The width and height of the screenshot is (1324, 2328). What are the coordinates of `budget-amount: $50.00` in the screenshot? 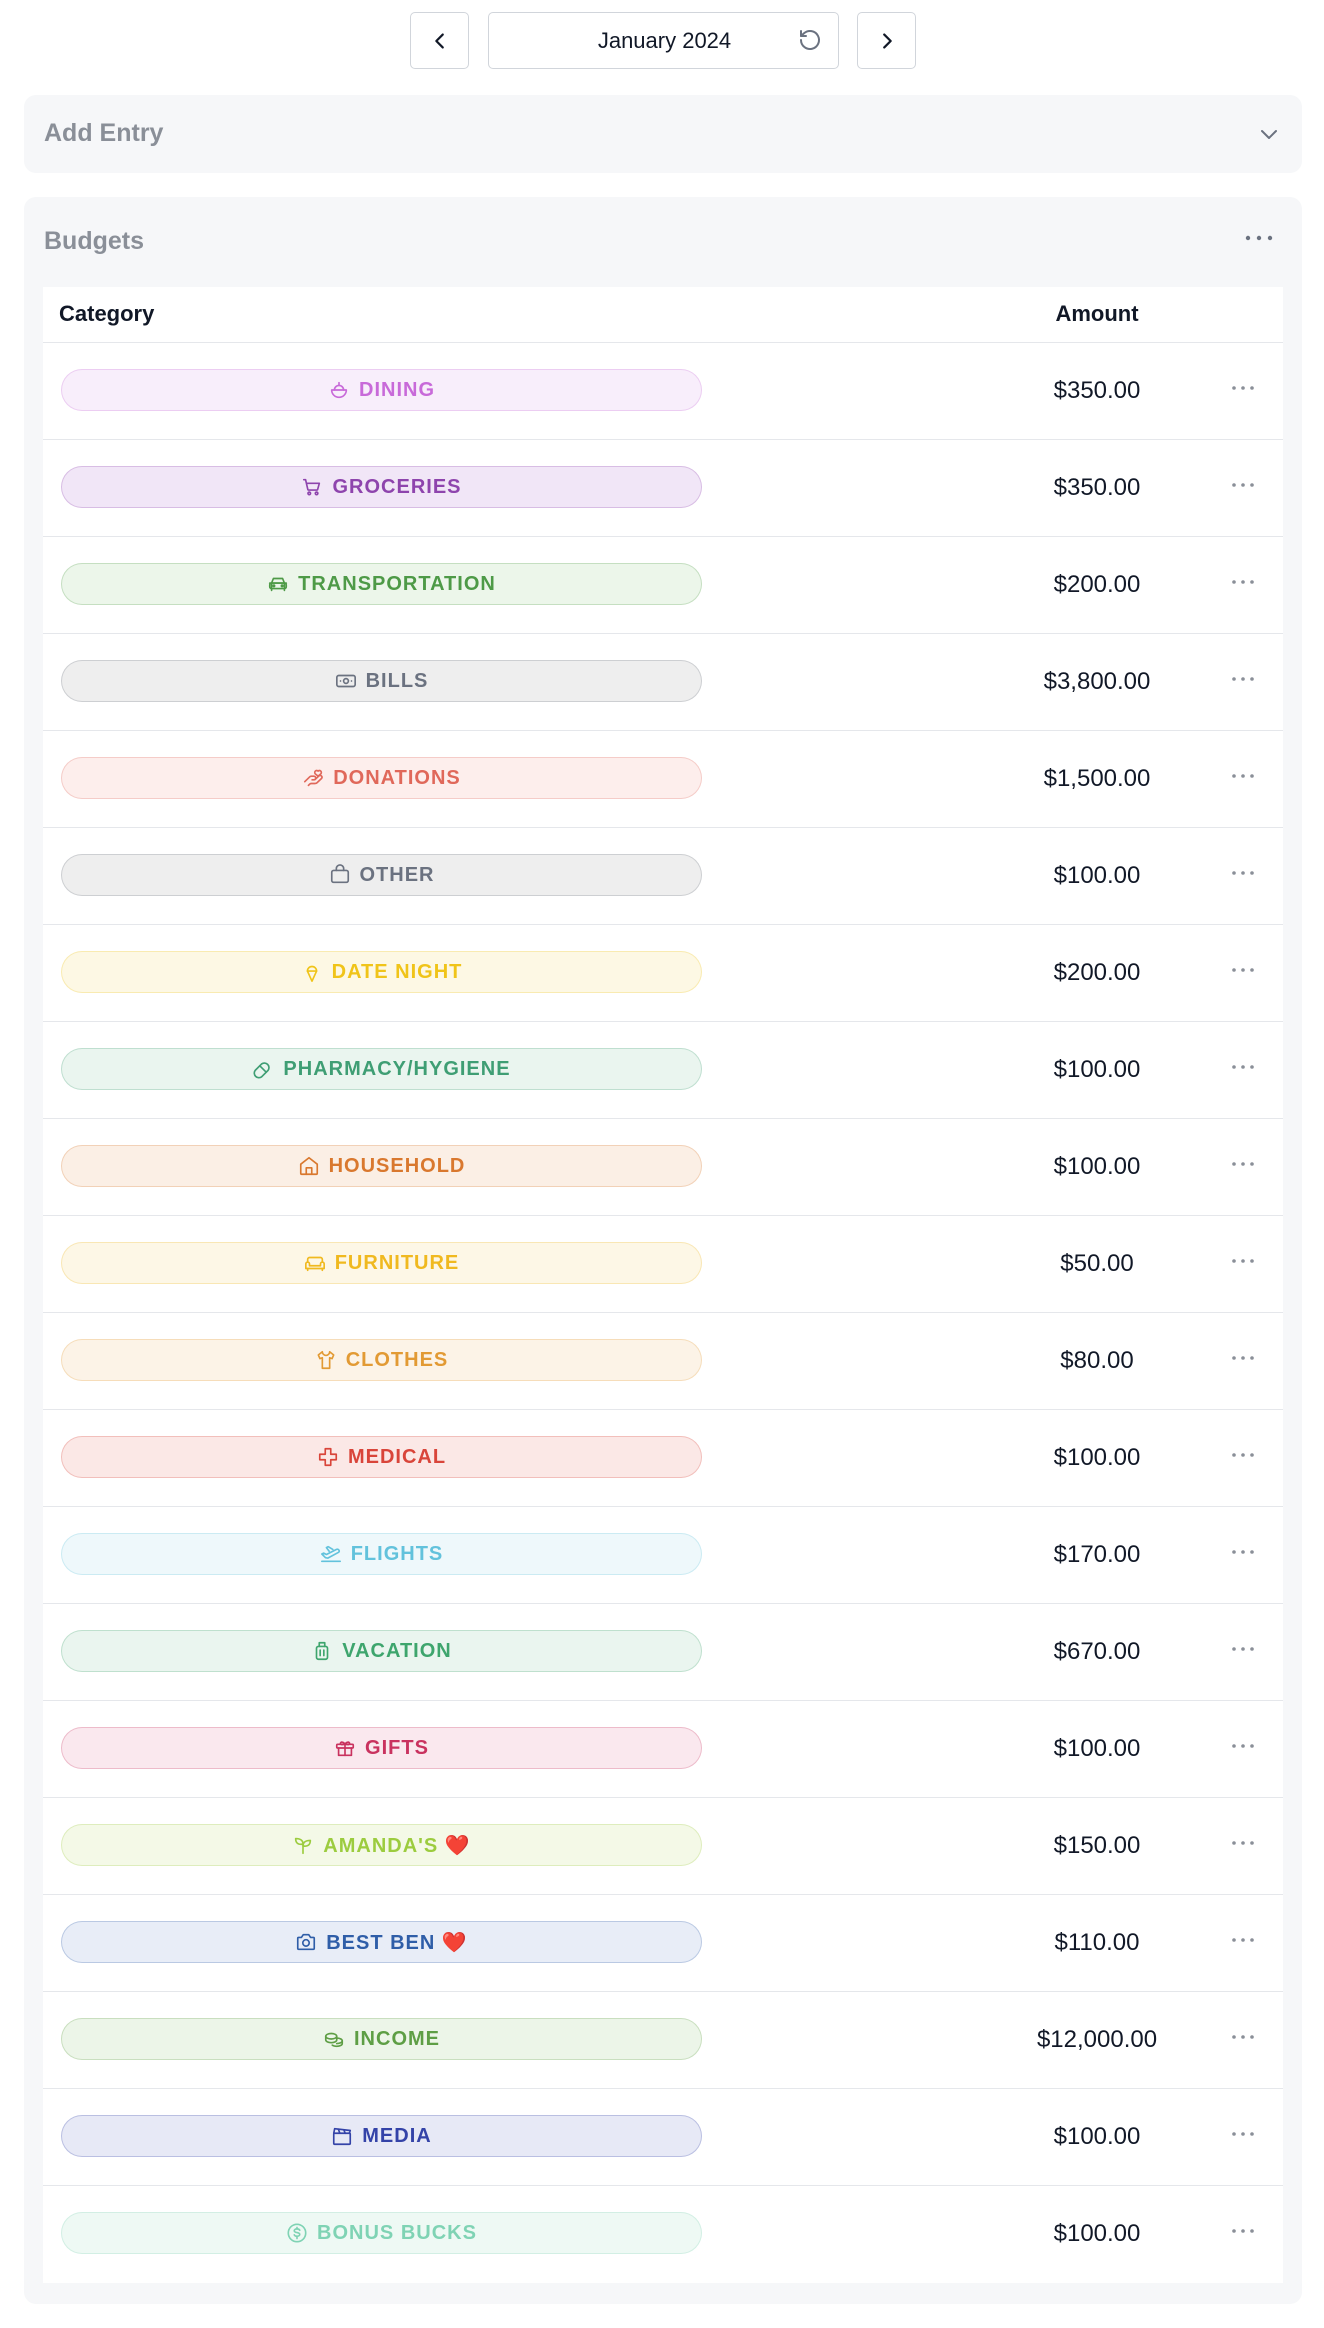 It's located at (1097, 1263).